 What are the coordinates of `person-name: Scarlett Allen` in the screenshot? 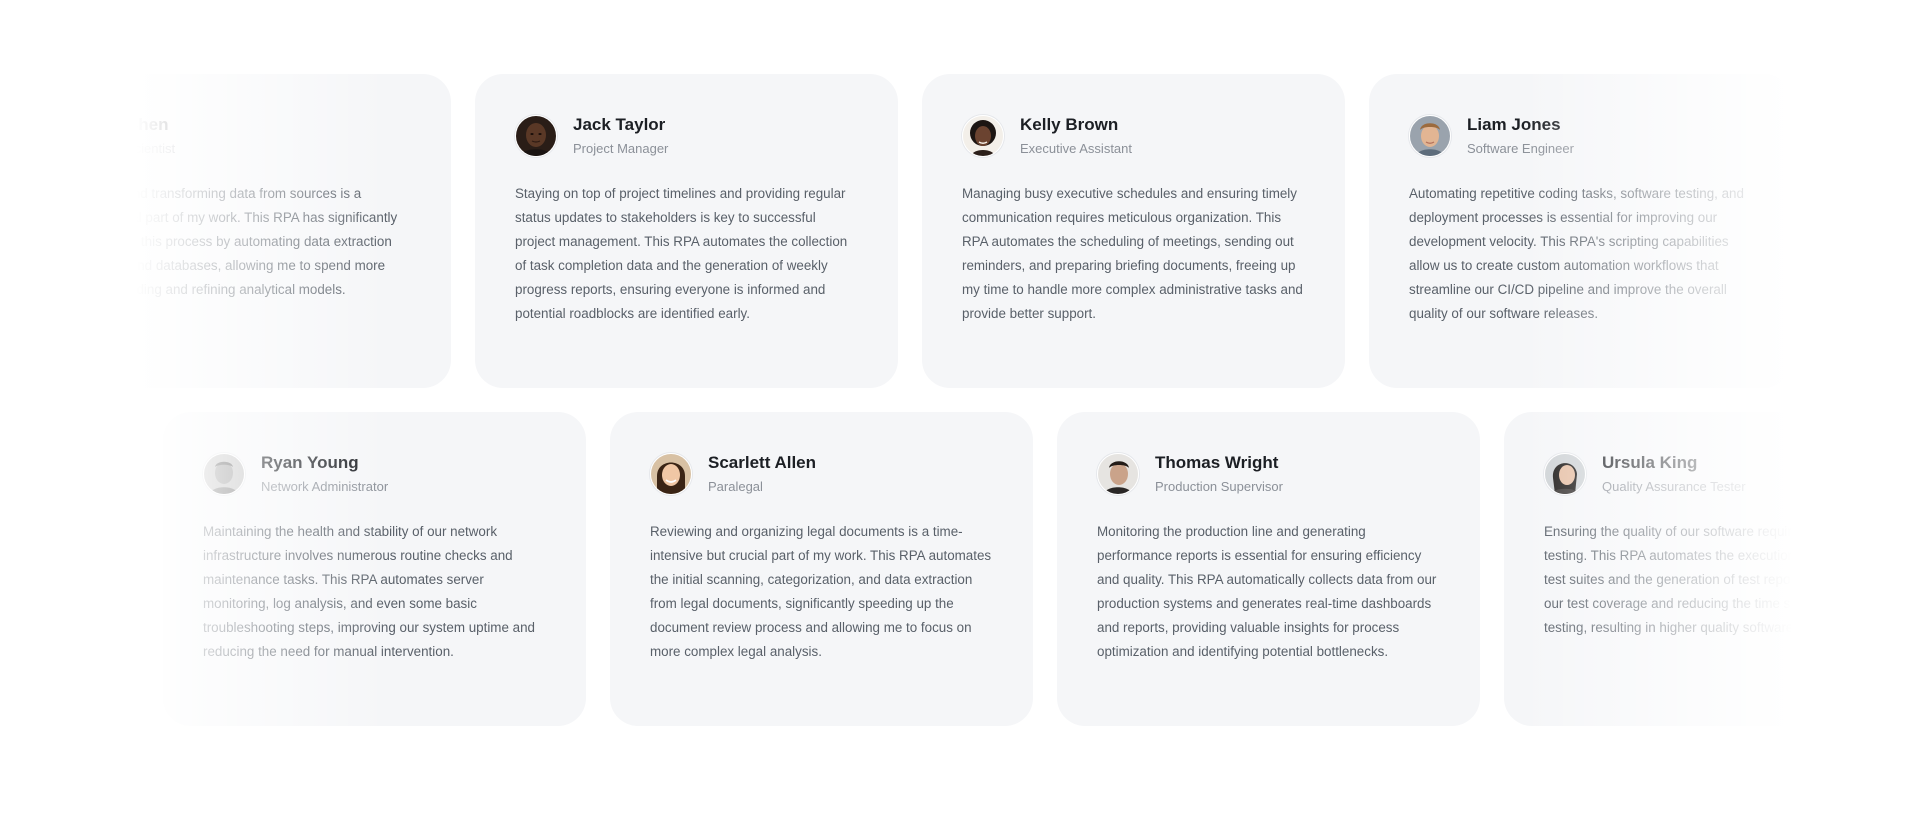 It's located at (762, 462).